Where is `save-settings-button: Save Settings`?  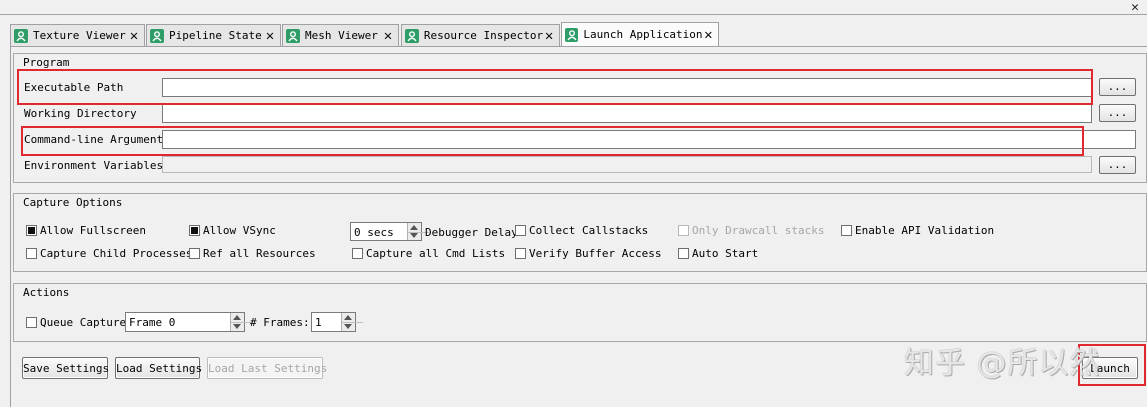 save-settings-button: Save Settings is located at coordinates (65, 368).